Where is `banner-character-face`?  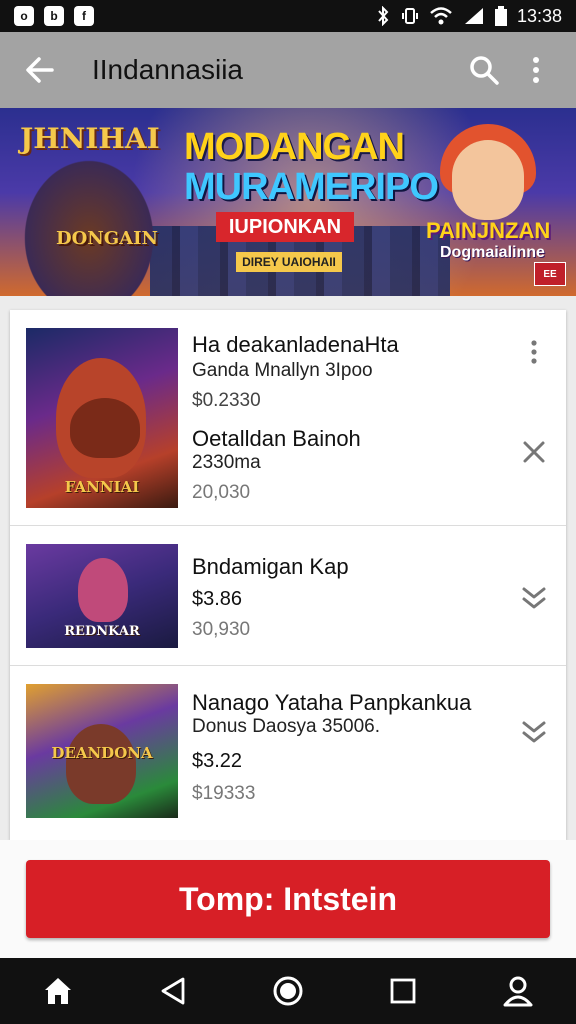
banner-character-face is located at coordinates (488, 180).